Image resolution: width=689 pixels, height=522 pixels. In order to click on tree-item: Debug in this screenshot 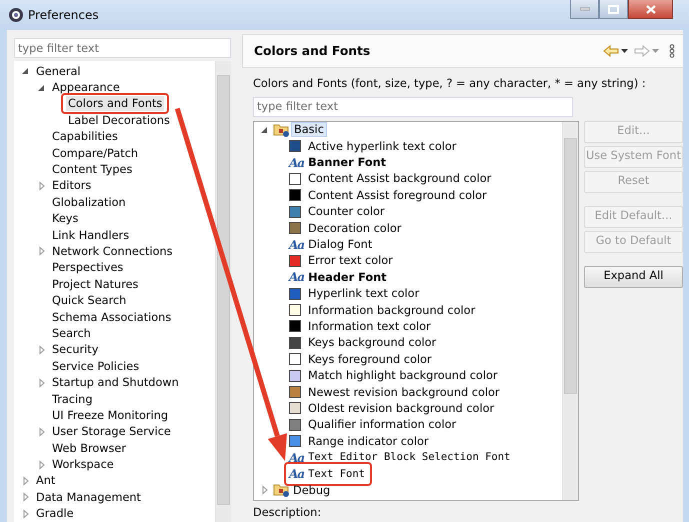, I will do `click(311, 490)`.